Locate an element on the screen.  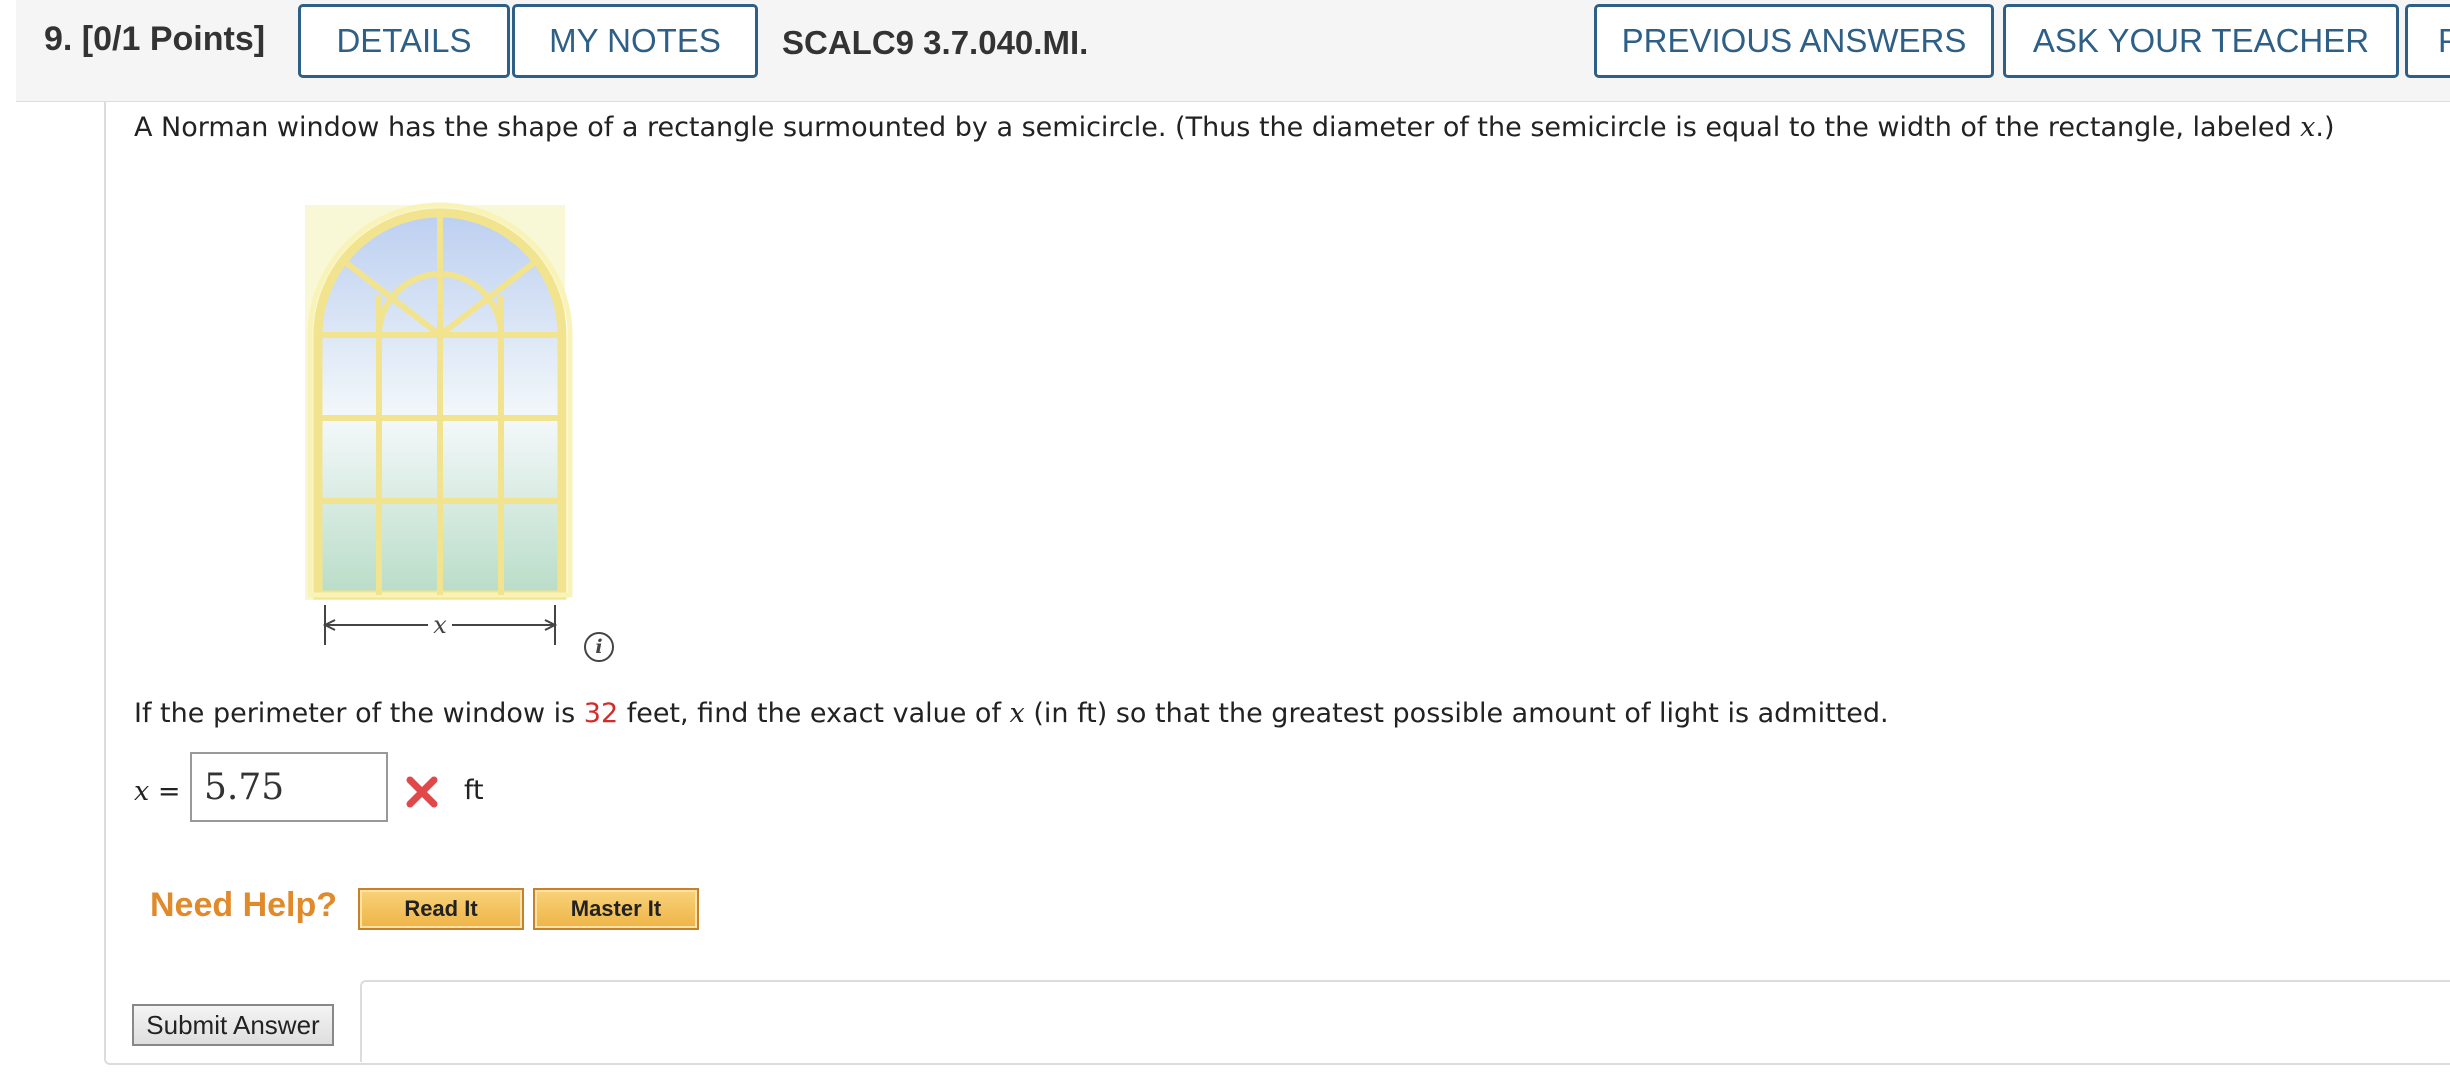
figure-x-label: x is located at coordinates (440, 625).